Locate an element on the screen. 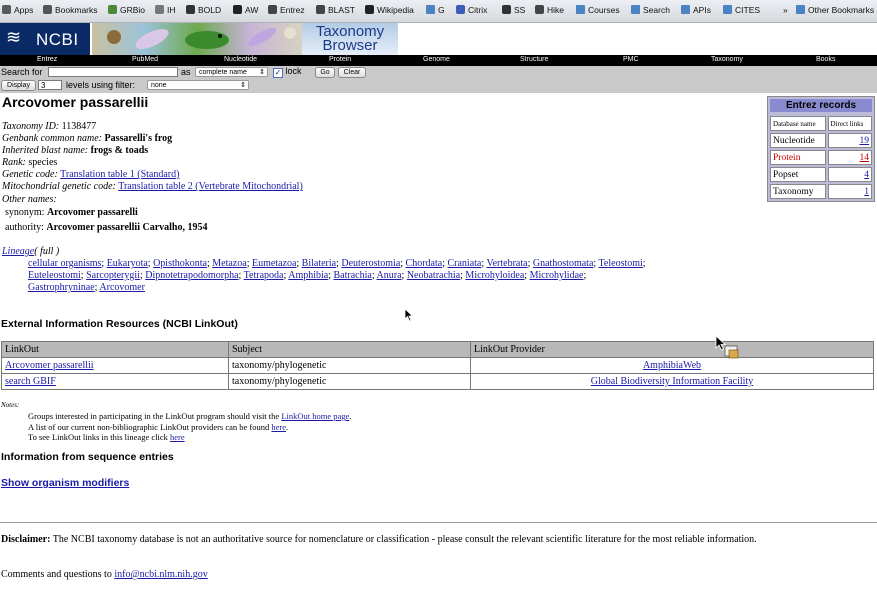 This screenshot has height=592, width=877. nav-books: Books is located at coordinates (825, 59).